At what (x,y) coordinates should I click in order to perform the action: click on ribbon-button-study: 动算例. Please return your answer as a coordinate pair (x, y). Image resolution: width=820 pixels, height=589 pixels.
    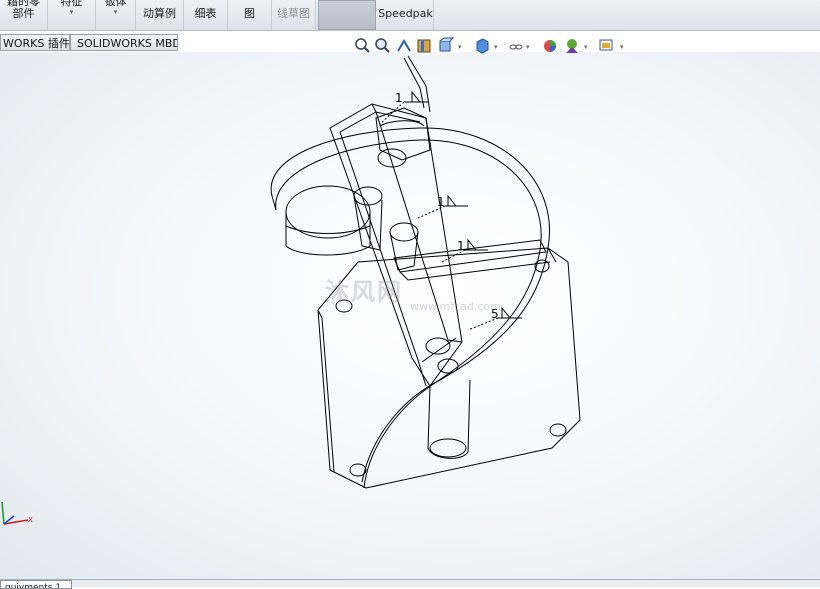
    Looking at the image, I should click on (160, 15).